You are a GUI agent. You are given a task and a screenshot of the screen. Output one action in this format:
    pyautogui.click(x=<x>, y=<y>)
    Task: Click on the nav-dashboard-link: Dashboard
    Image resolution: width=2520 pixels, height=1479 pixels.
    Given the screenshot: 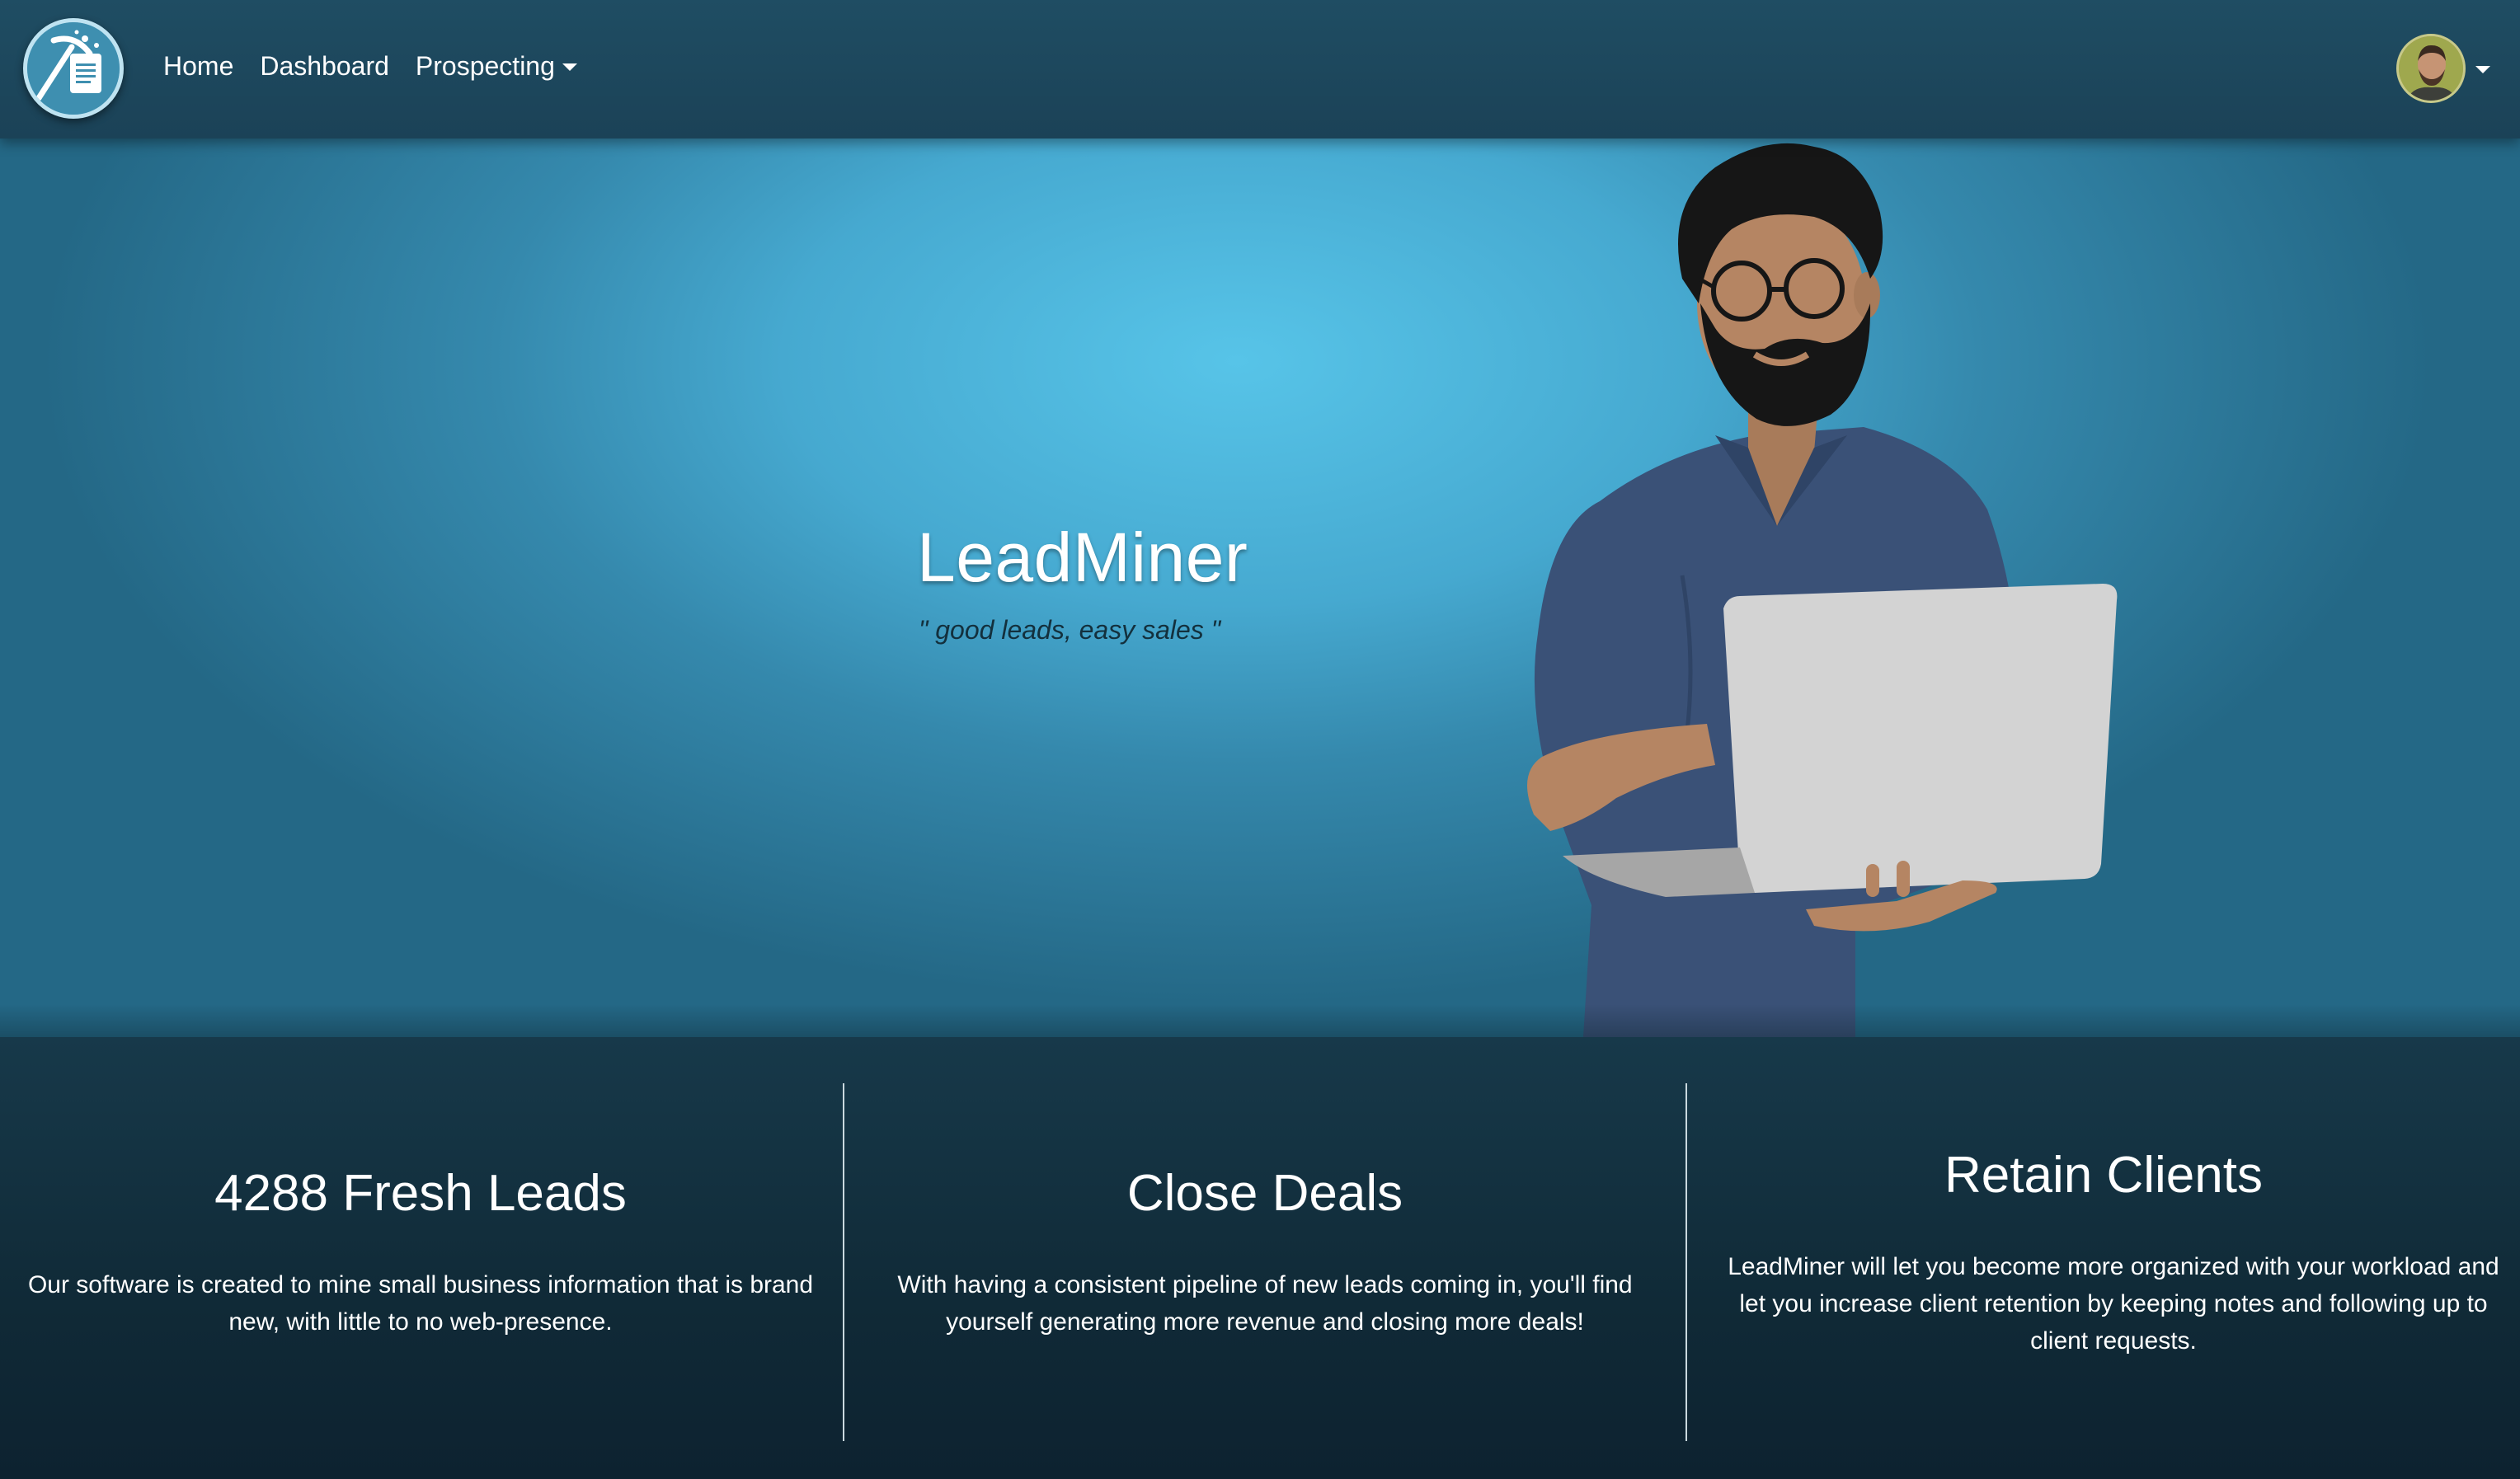 What is the action you would take?
    pyautogui.click(x=324, y=66)
    